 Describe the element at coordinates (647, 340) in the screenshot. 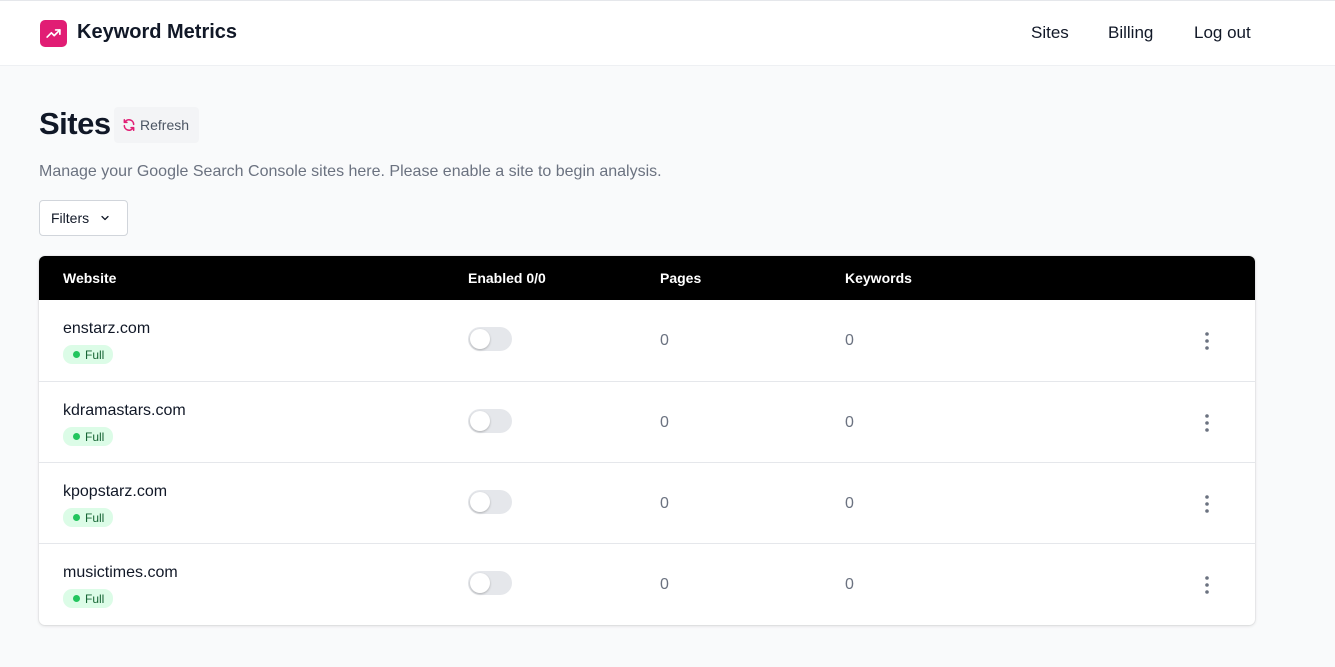

I see `table-row: enstarz.com Full 0 0` at that location.